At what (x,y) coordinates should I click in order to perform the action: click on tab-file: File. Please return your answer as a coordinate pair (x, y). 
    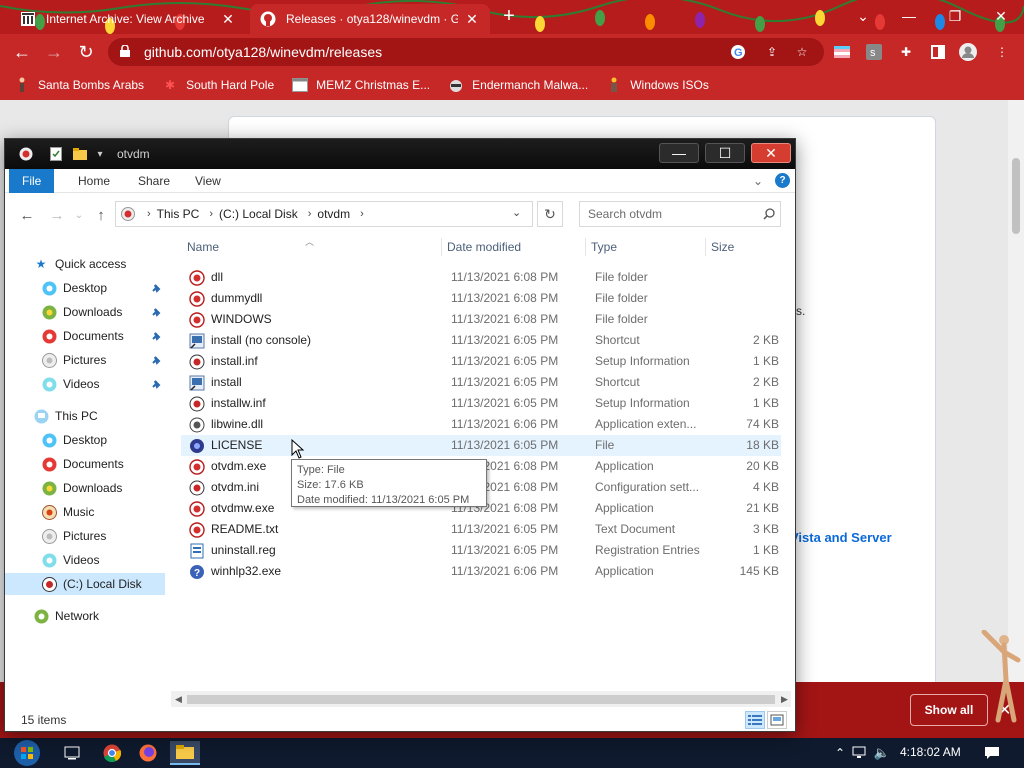
    Looking at the image, I should click on (32, 181).